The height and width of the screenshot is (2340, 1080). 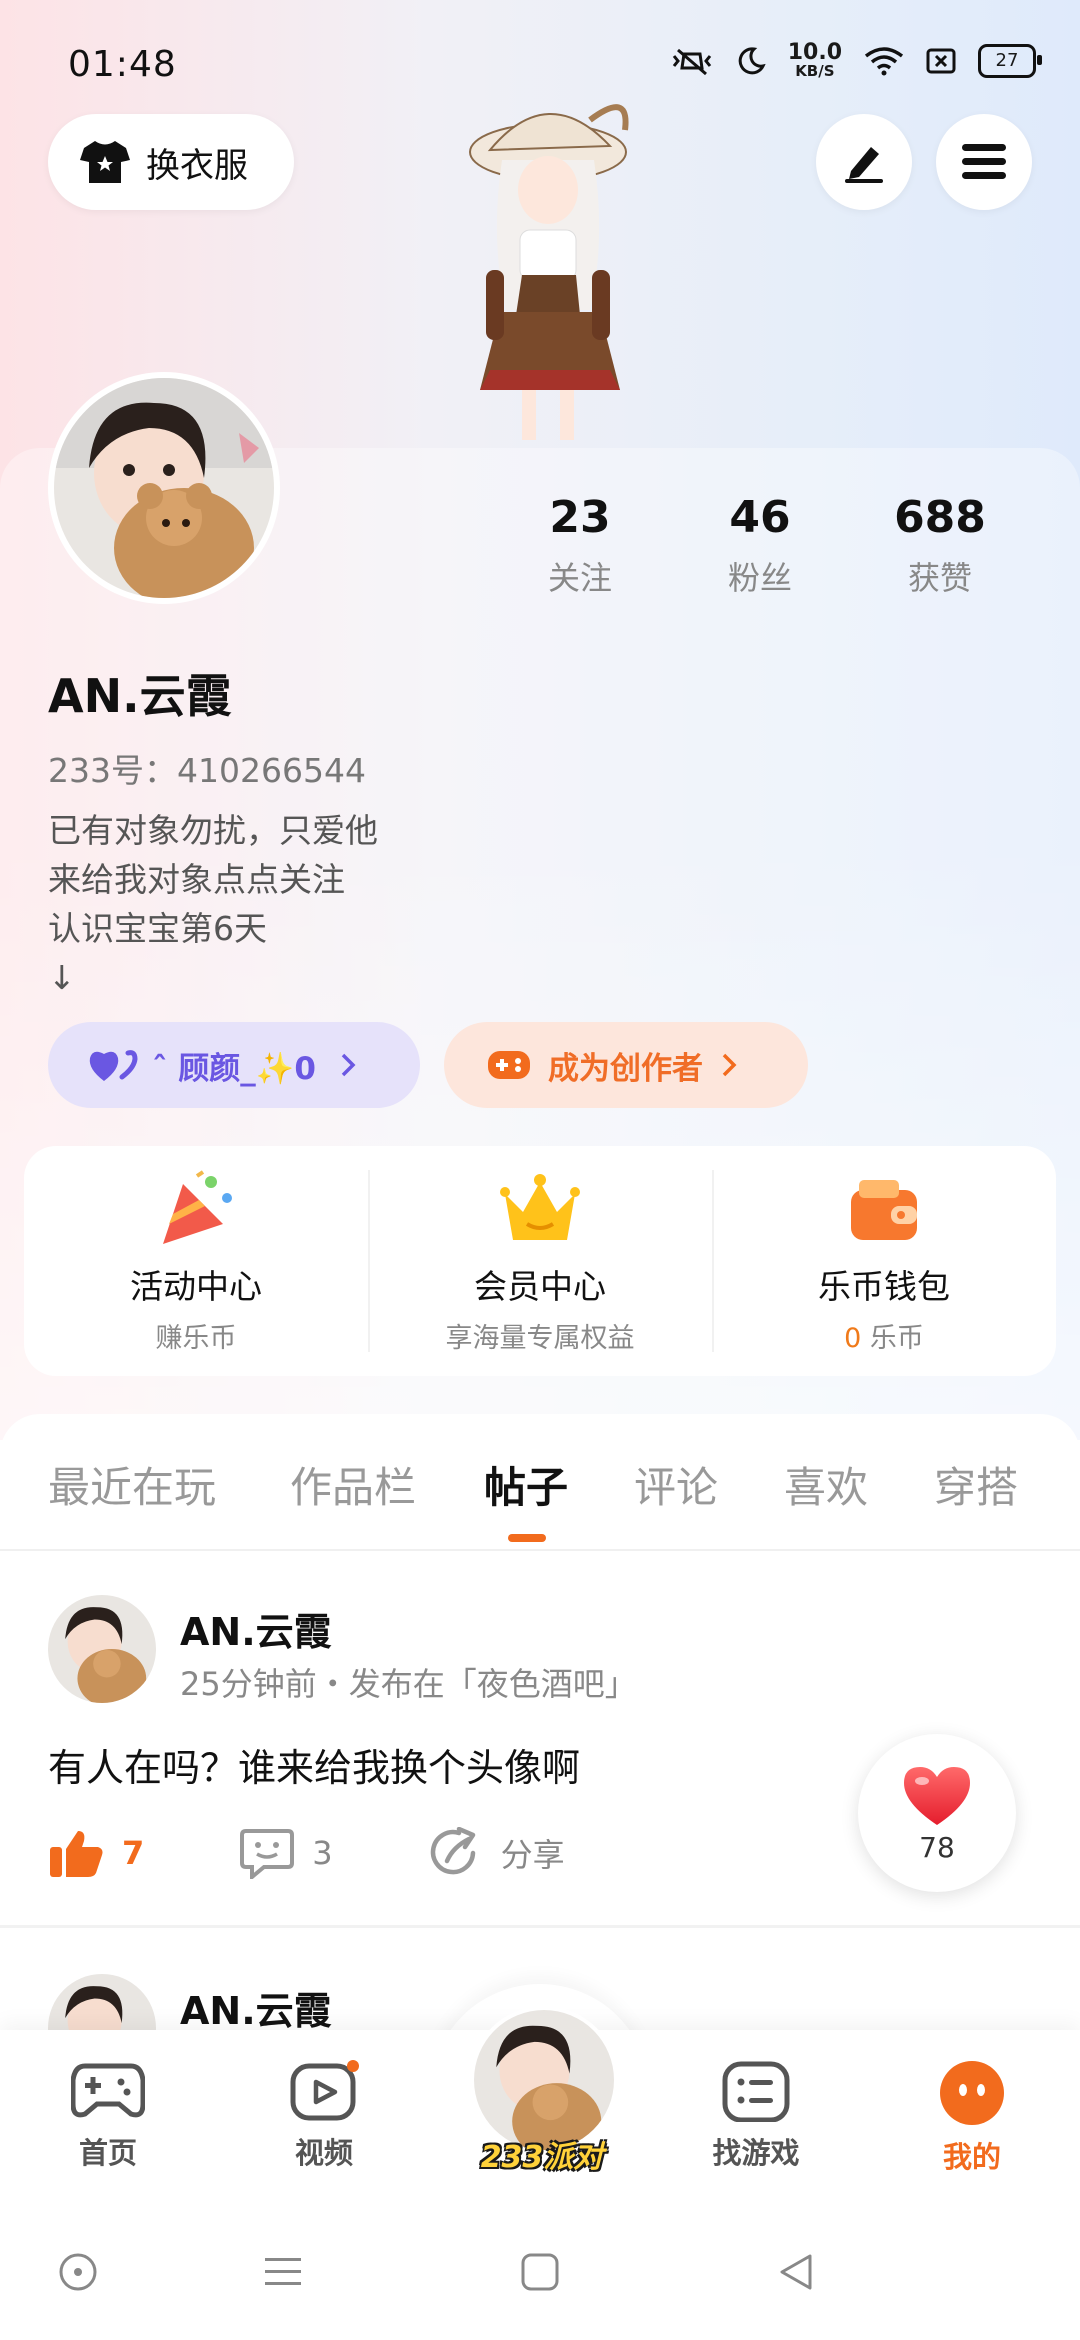 I want to click on stat-followers-count: 46, so click(x=760, y=517).